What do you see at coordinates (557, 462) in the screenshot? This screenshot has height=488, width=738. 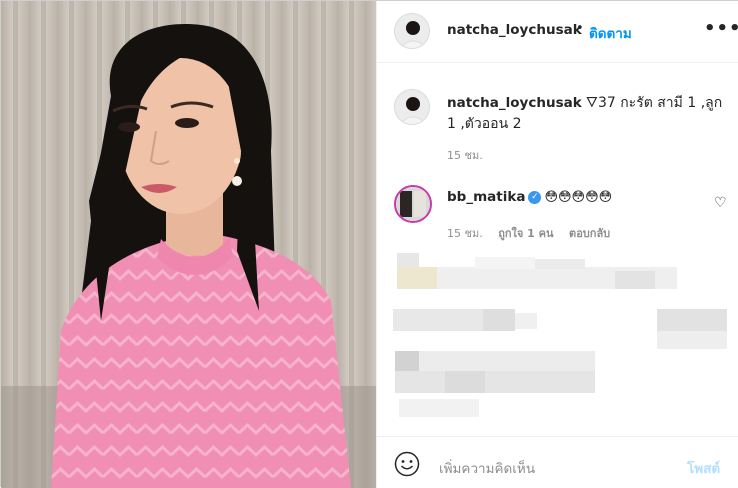 I see `comment-composer: เพิ่มความคิดเห็น โพสต์` at bounding box center [557, 462].